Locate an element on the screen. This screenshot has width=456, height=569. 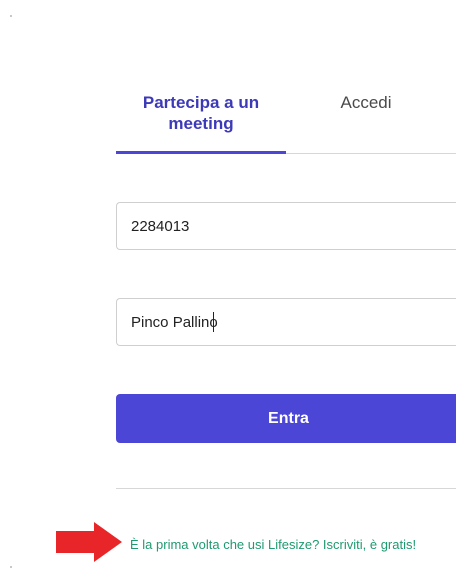
text-cursor is located at coordinates (213, 322).